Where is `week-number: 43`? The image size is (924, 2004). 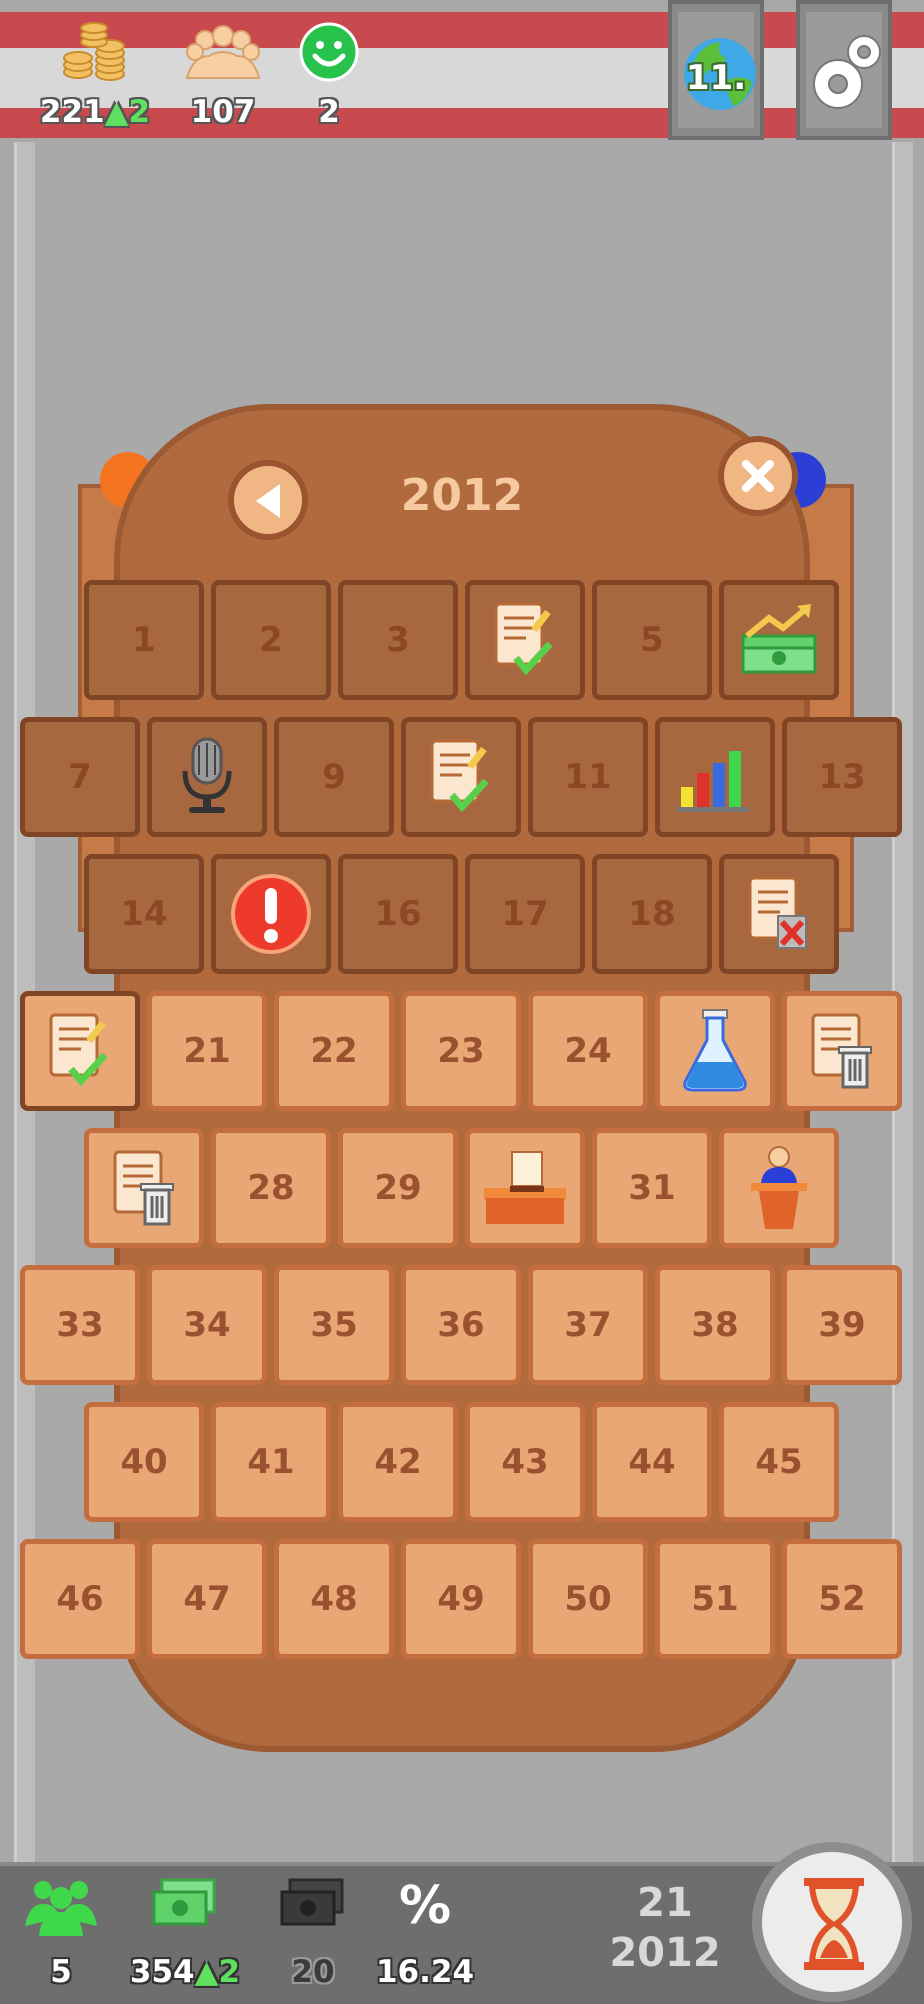 week-number: 43 is located at coordinates (525, 1462).